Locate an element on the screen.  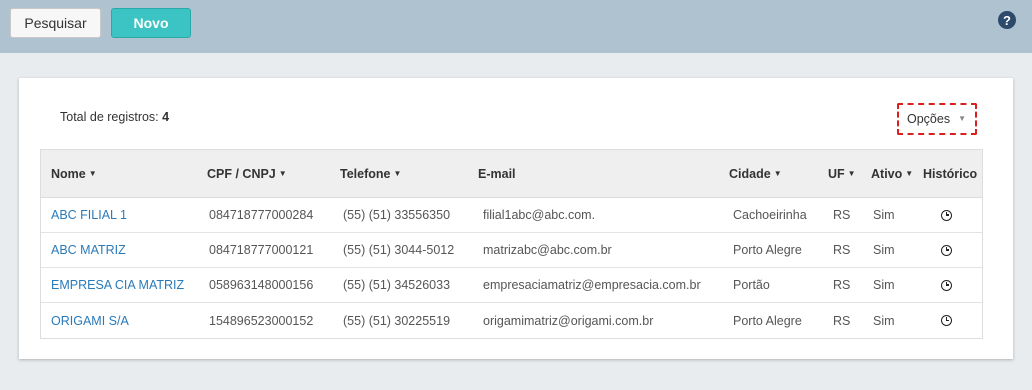
column-header-label: E-mail is located at coordinates (497, 173).